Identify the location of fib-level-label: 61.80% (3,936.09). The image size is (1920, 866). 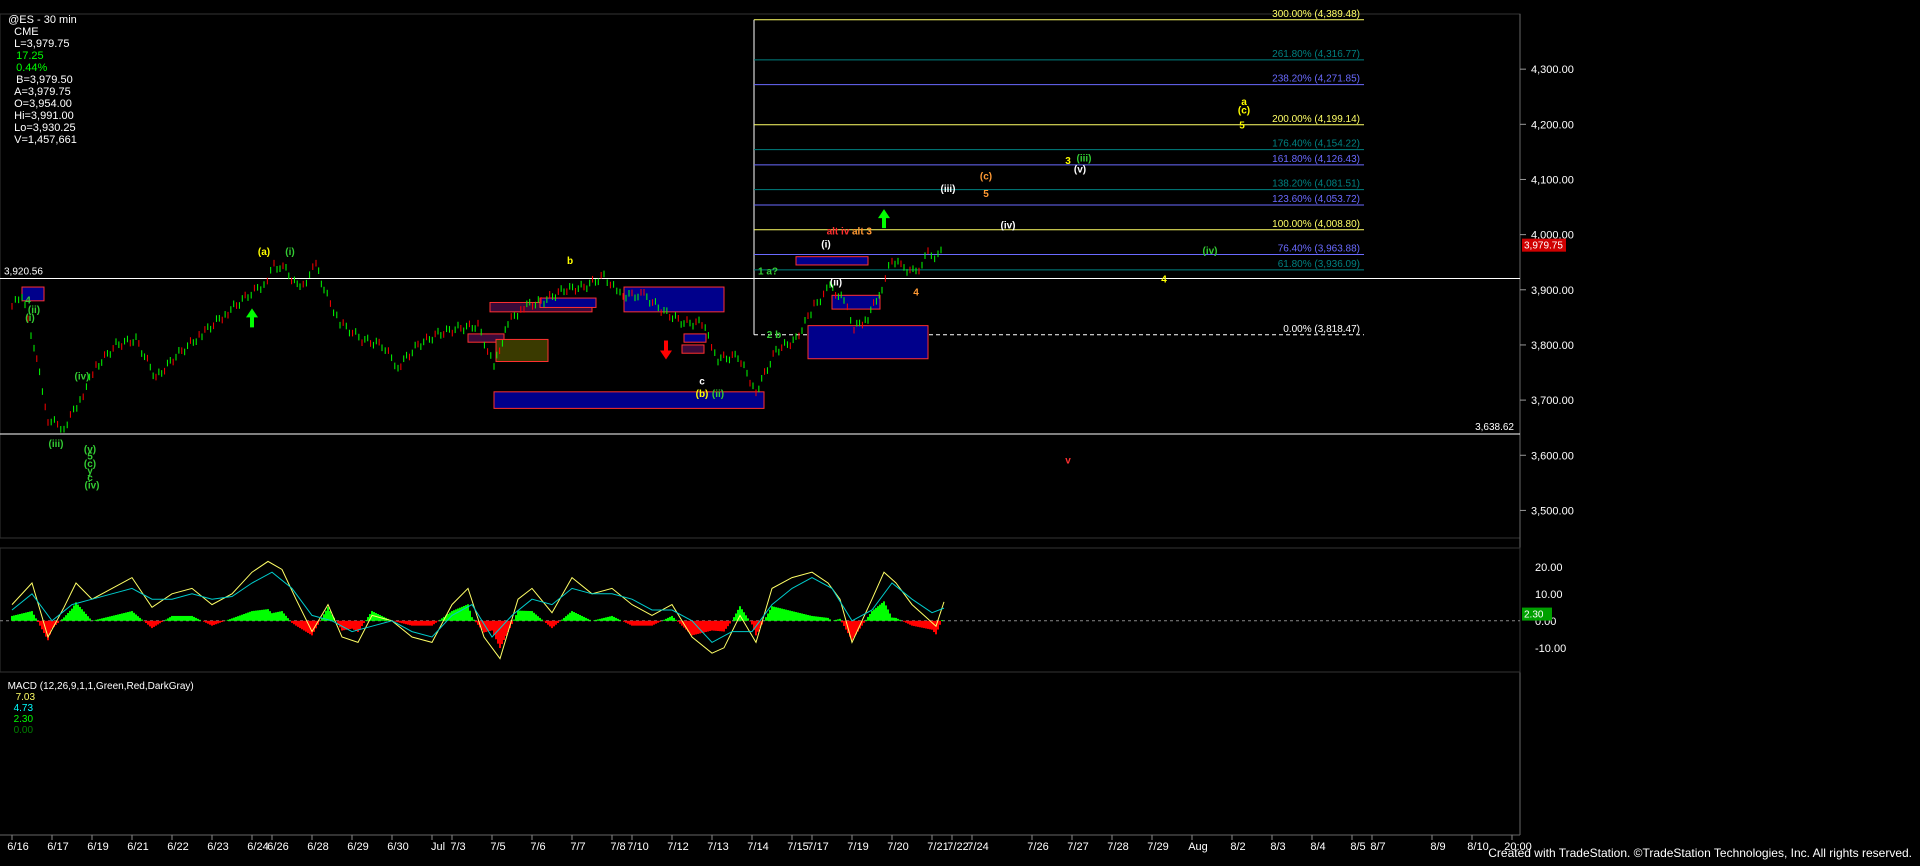
(1319, 264).